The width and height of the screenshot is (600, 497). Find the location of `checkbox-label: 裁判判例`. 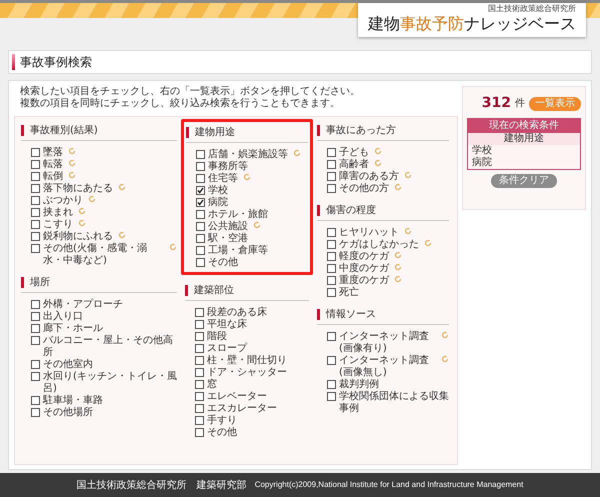

checkbox-label: 裁判判例 is located at coordinates (359, 384).